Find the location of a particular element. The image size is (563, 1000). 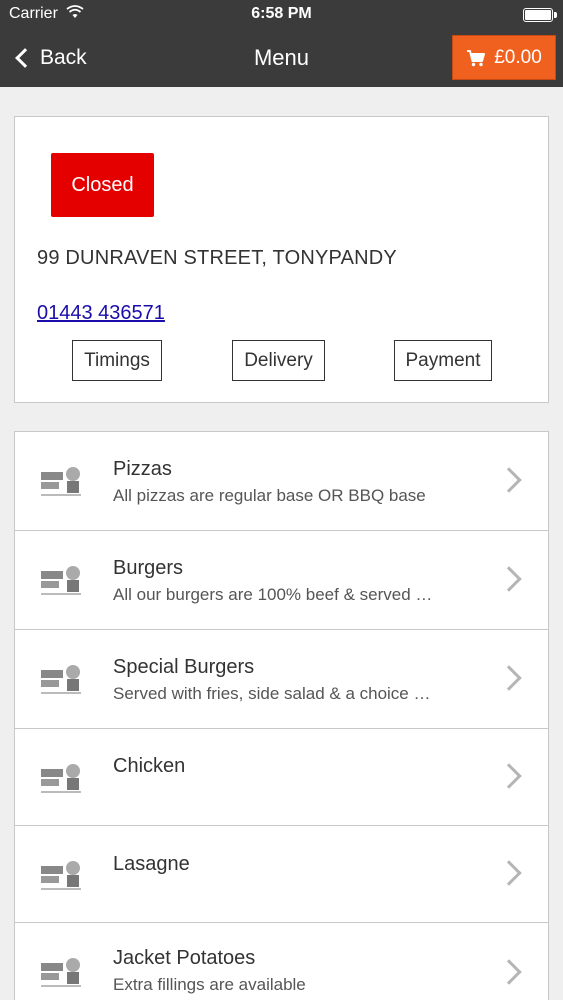

cart-total: £0.00 is located at coordinates (518, 57).